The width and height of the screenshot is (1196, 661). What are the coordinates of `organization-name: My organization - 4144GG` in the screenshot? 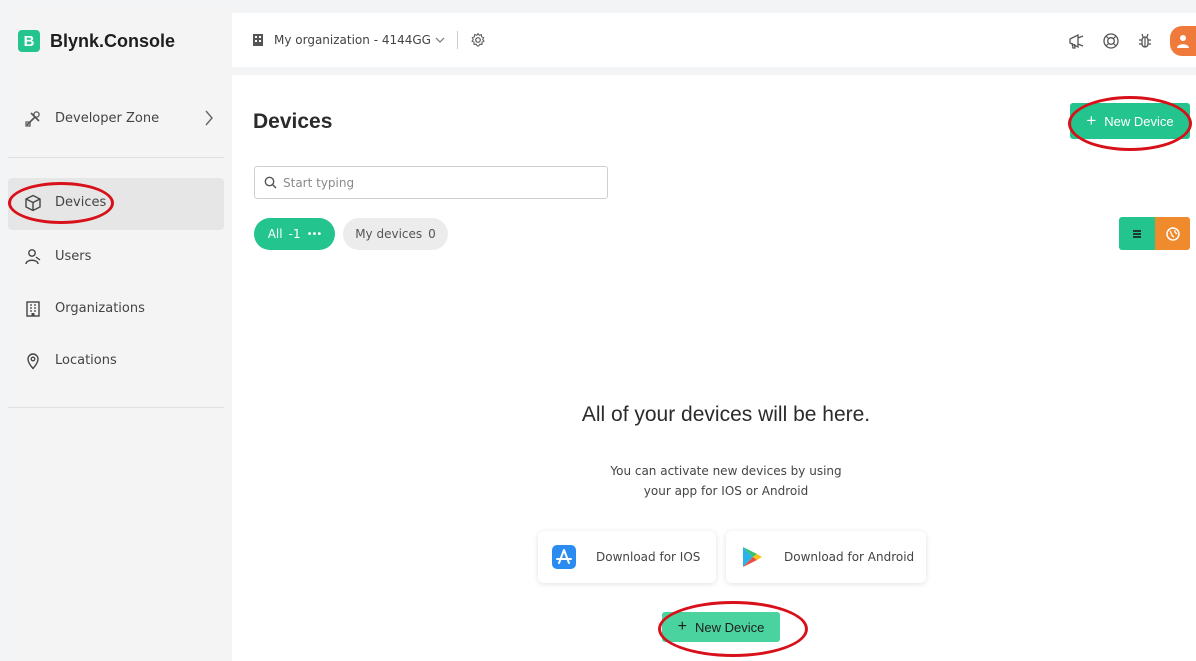 It's located at (352, 40).